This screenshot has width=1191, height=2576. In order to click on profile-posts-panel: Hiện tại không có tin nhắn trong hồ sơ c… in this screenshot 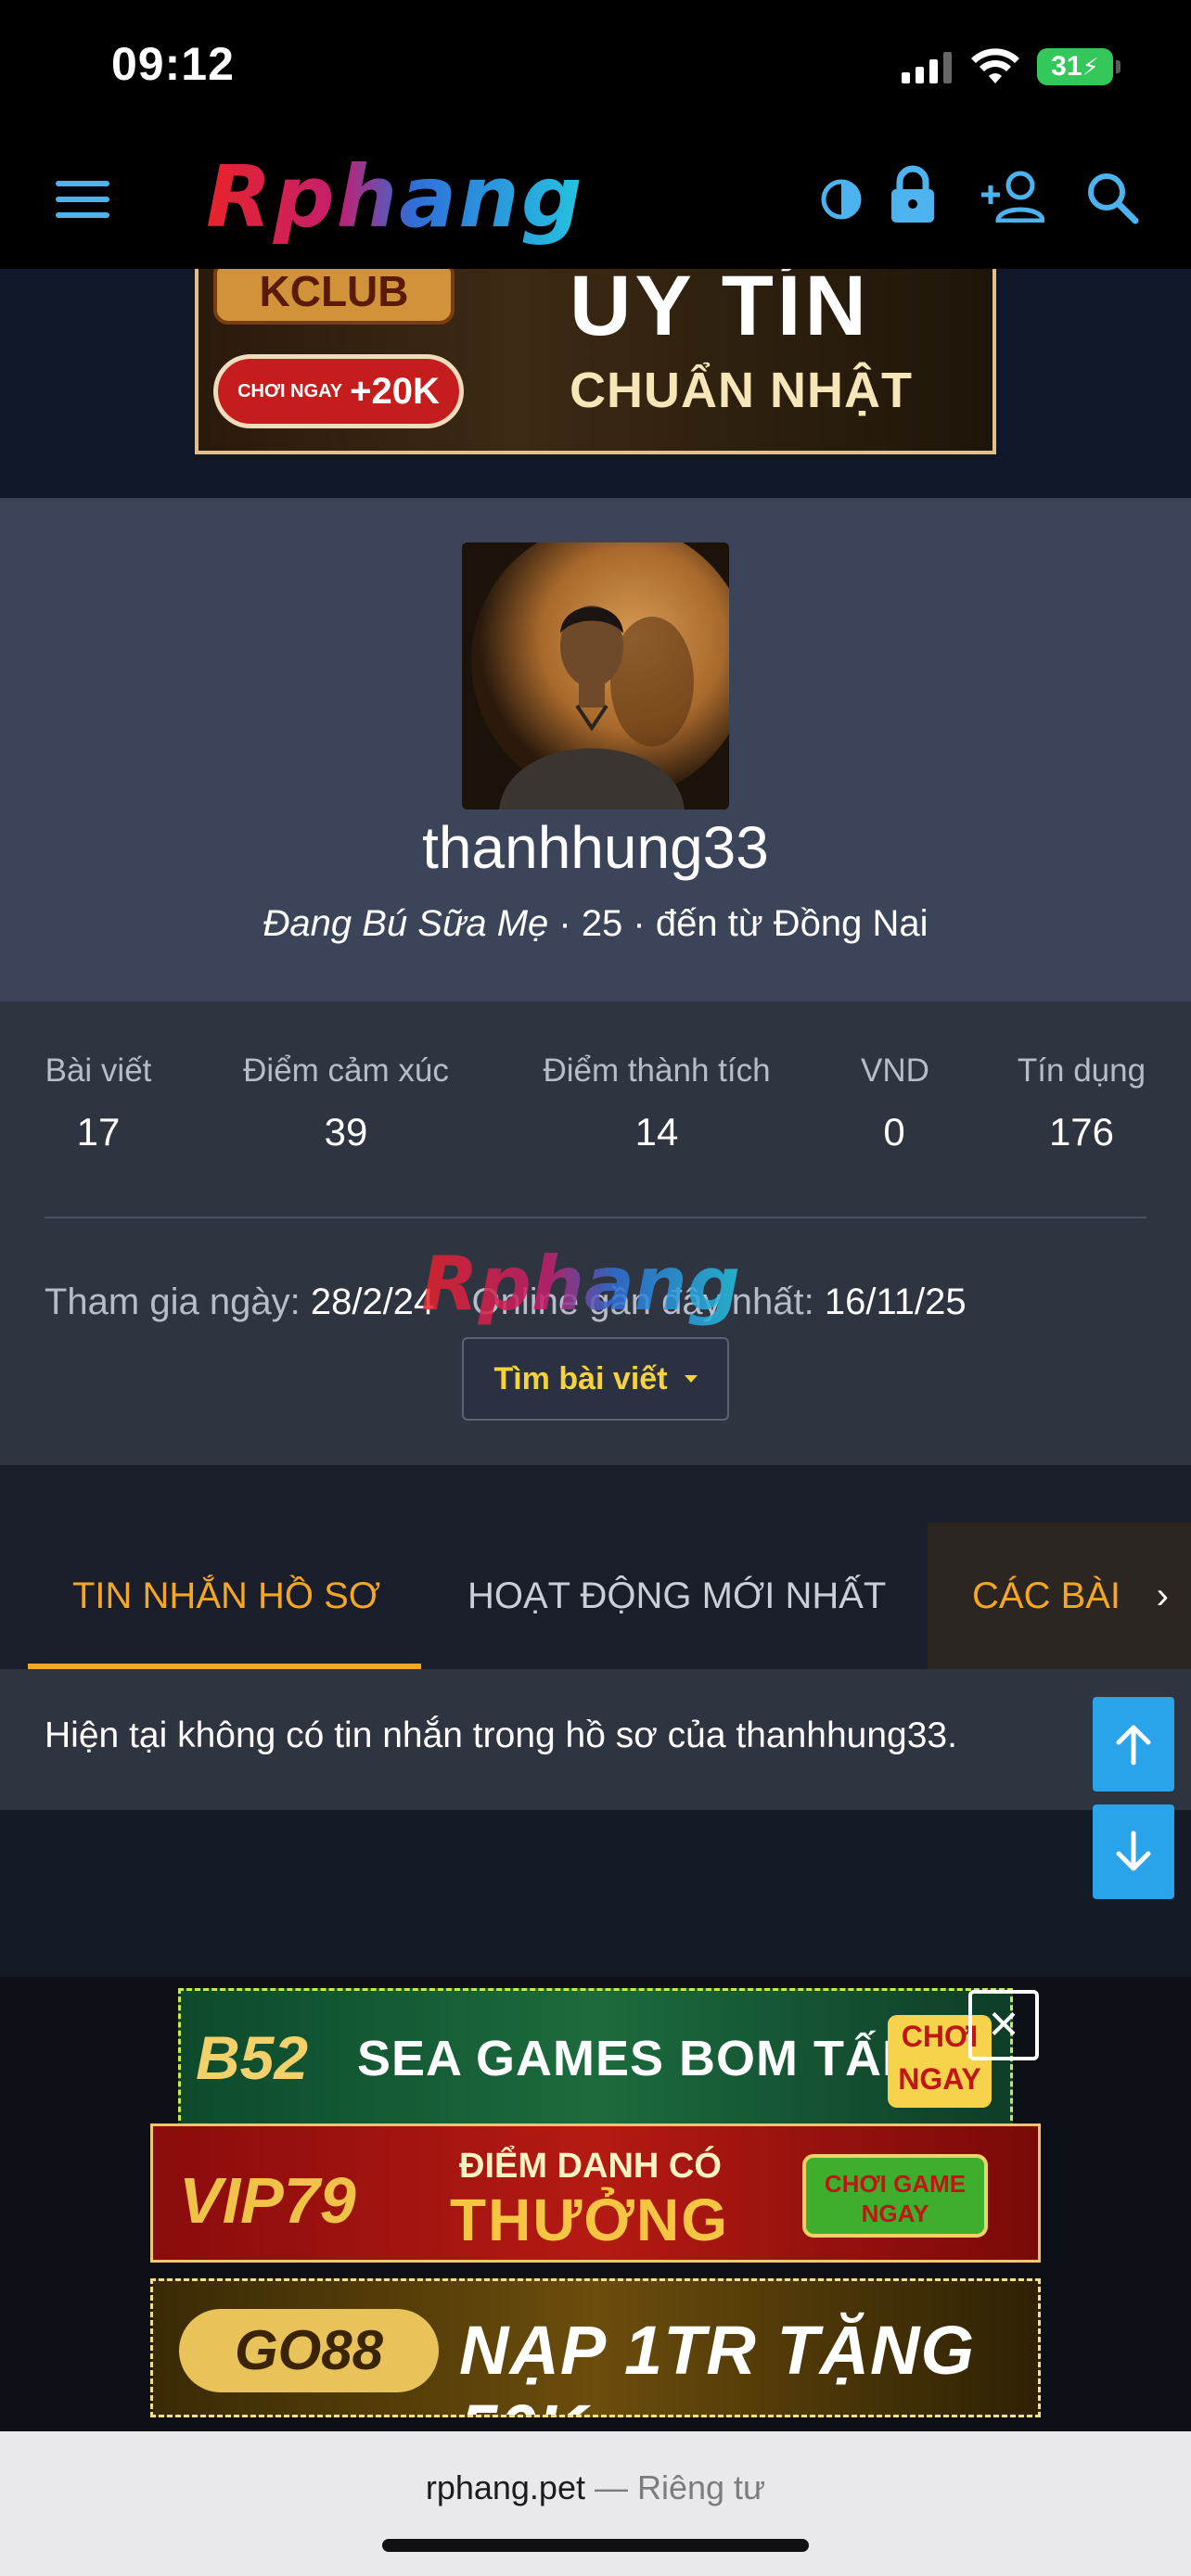, I will do `click(595, 1739)`.